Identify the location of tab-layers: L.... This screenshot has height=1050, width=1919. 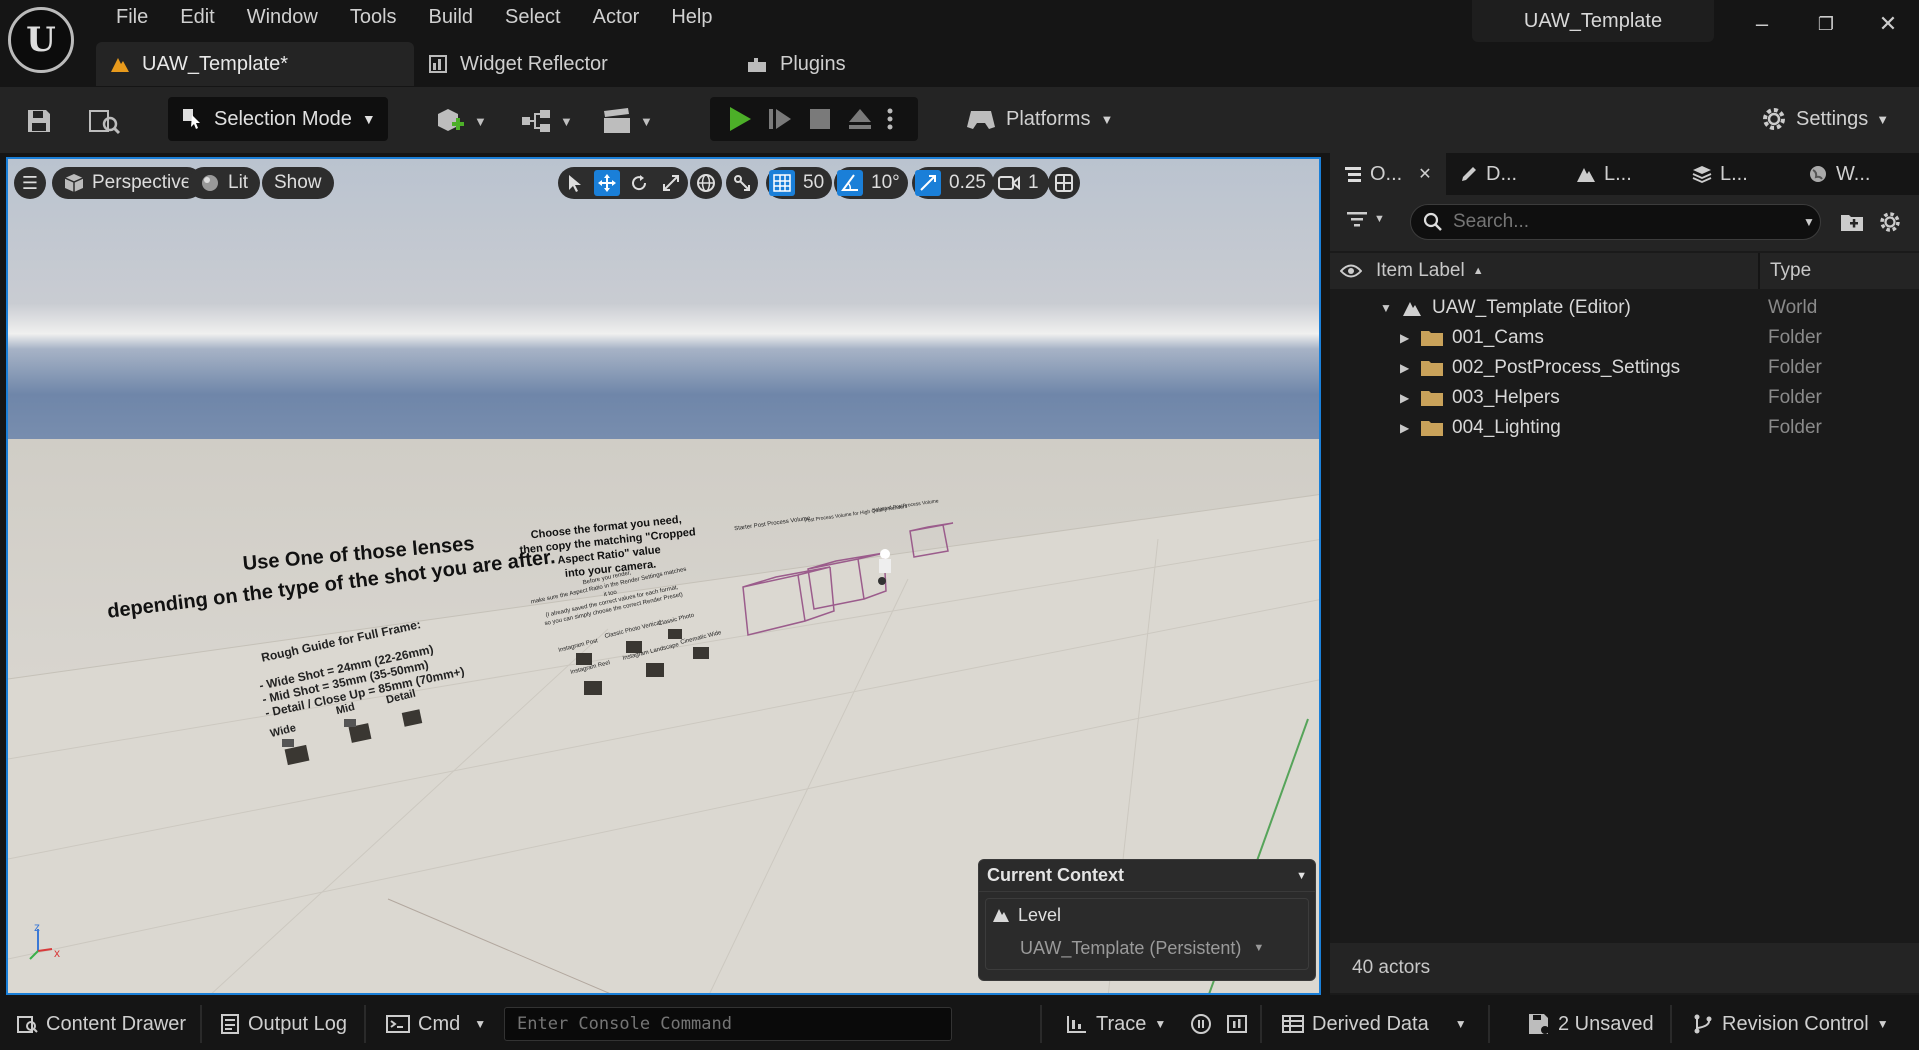
(1736, 174).